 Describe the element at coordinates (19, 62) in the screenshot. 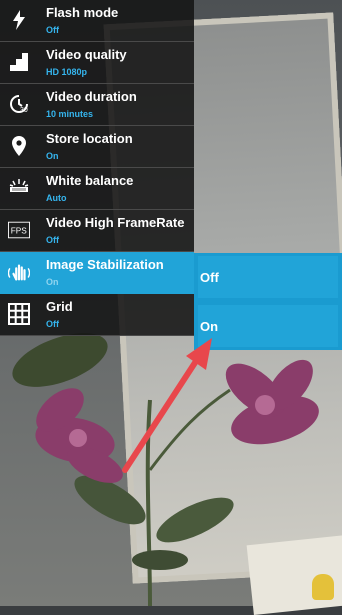

I see `video-quality-icon` at that location.